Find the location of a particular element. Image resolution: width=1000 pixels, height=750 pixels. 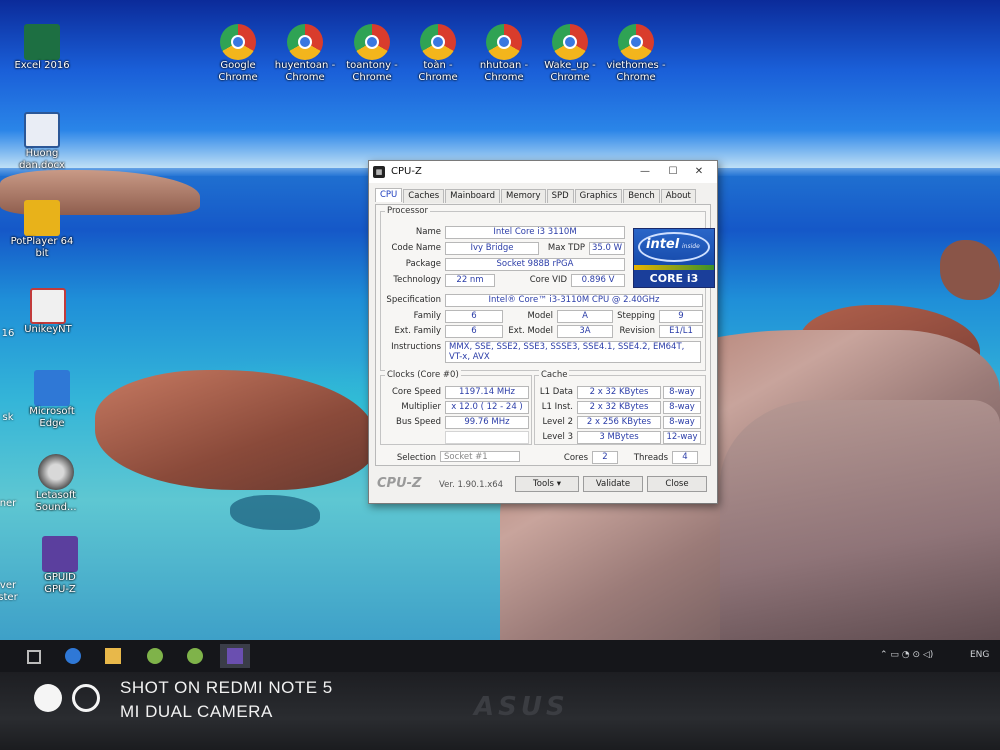

taskbar-edge is located at coordinates (73, 656).